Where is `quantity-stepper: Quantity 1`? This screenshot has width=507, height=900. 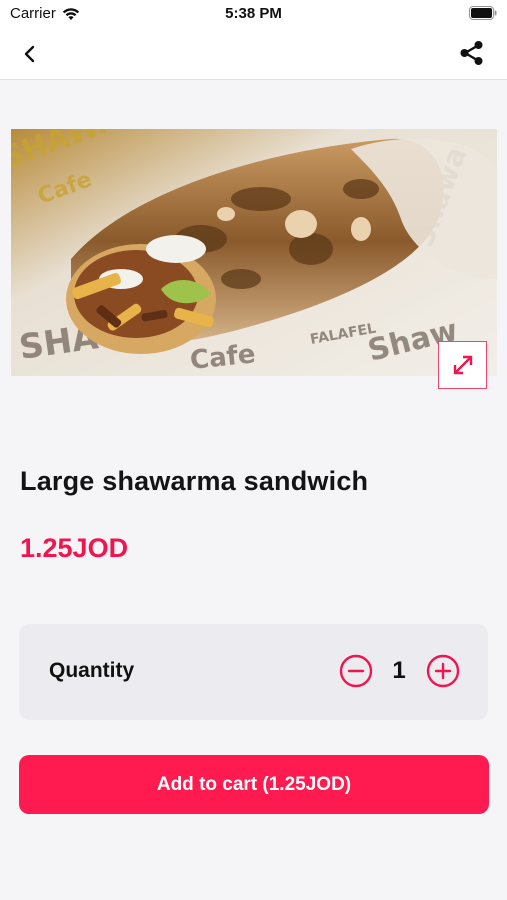
quantity-stepper: Quantity 1 is located at coordinates (253, 672).